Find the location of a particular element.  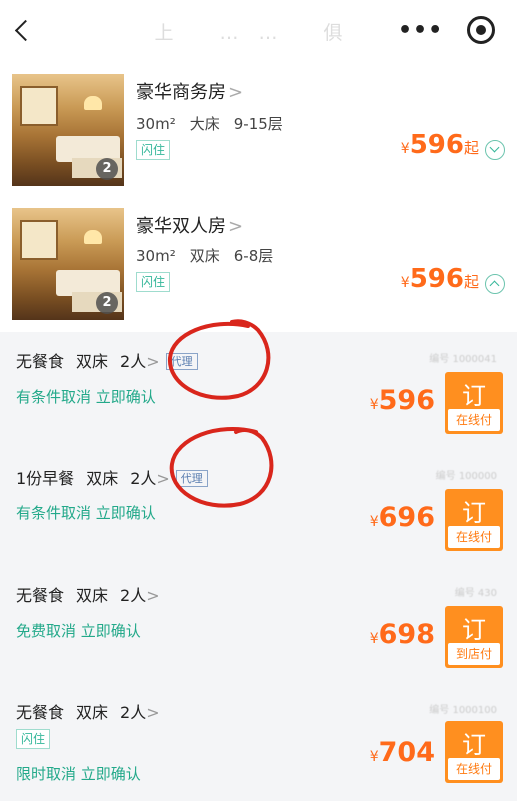

plan-code: 编号 1000100 is located at coordinates (463, 710).